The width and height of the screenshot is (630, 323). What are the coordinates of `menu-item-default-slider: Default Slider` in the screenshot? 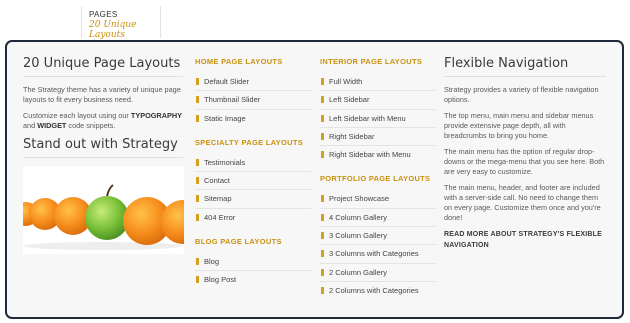 It's located at (253, 82).